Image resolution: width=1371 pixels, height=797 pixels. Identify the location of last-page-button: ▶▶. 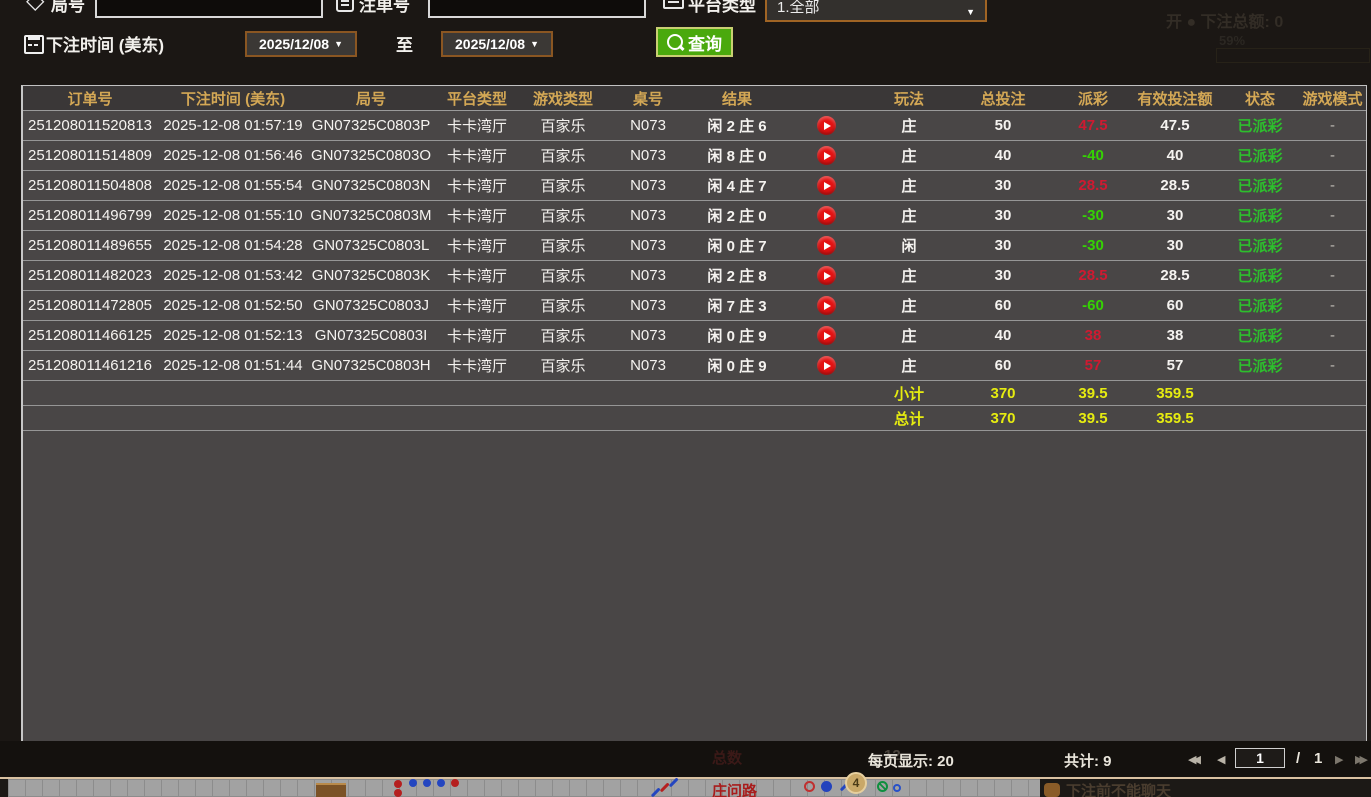
(1361, 759).